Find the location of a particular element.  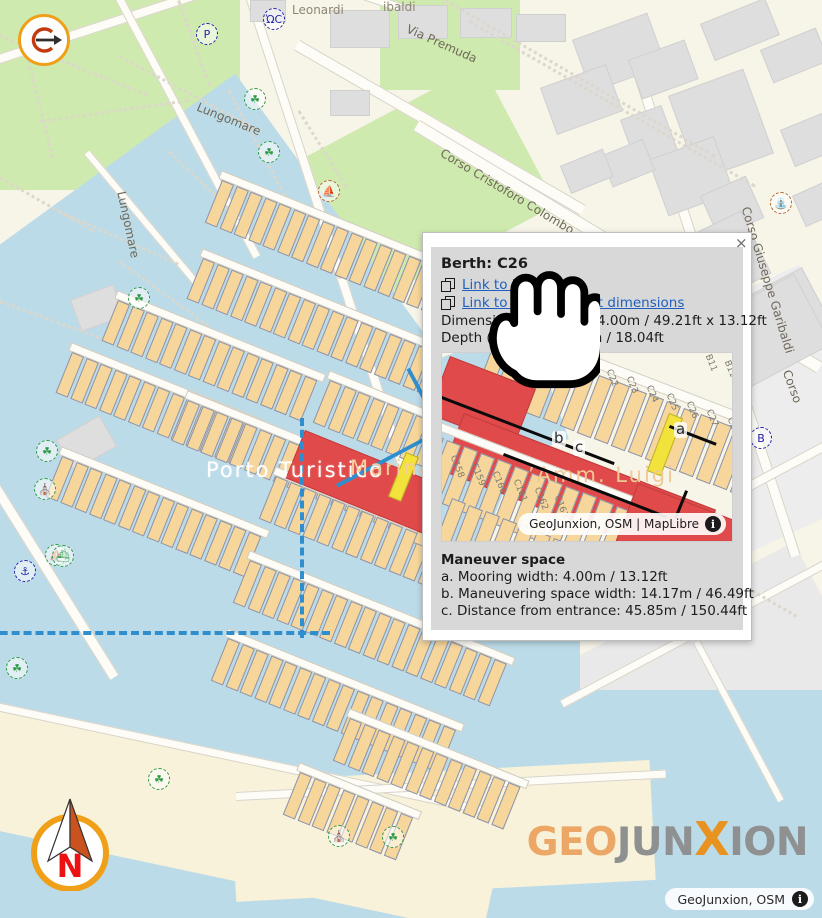

attribution-text: GeoJunxion, OSM is located at coordinates (731, 899).